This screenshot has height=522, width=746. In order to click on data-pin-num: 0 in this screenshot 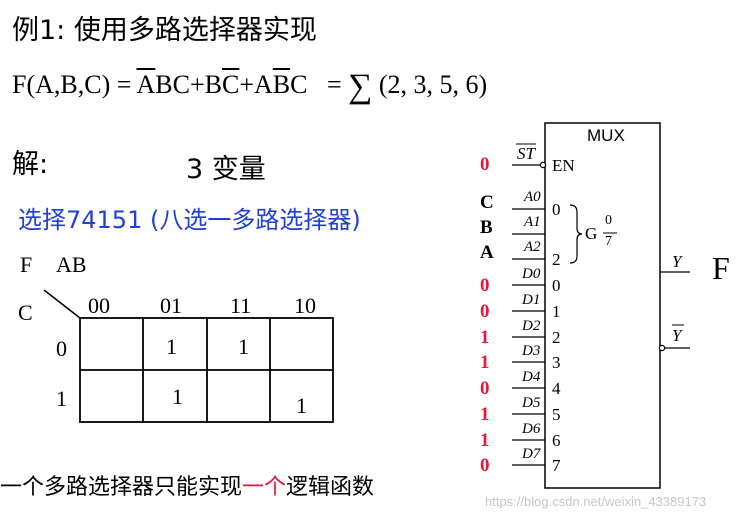, I will do `click(556, 285)`.